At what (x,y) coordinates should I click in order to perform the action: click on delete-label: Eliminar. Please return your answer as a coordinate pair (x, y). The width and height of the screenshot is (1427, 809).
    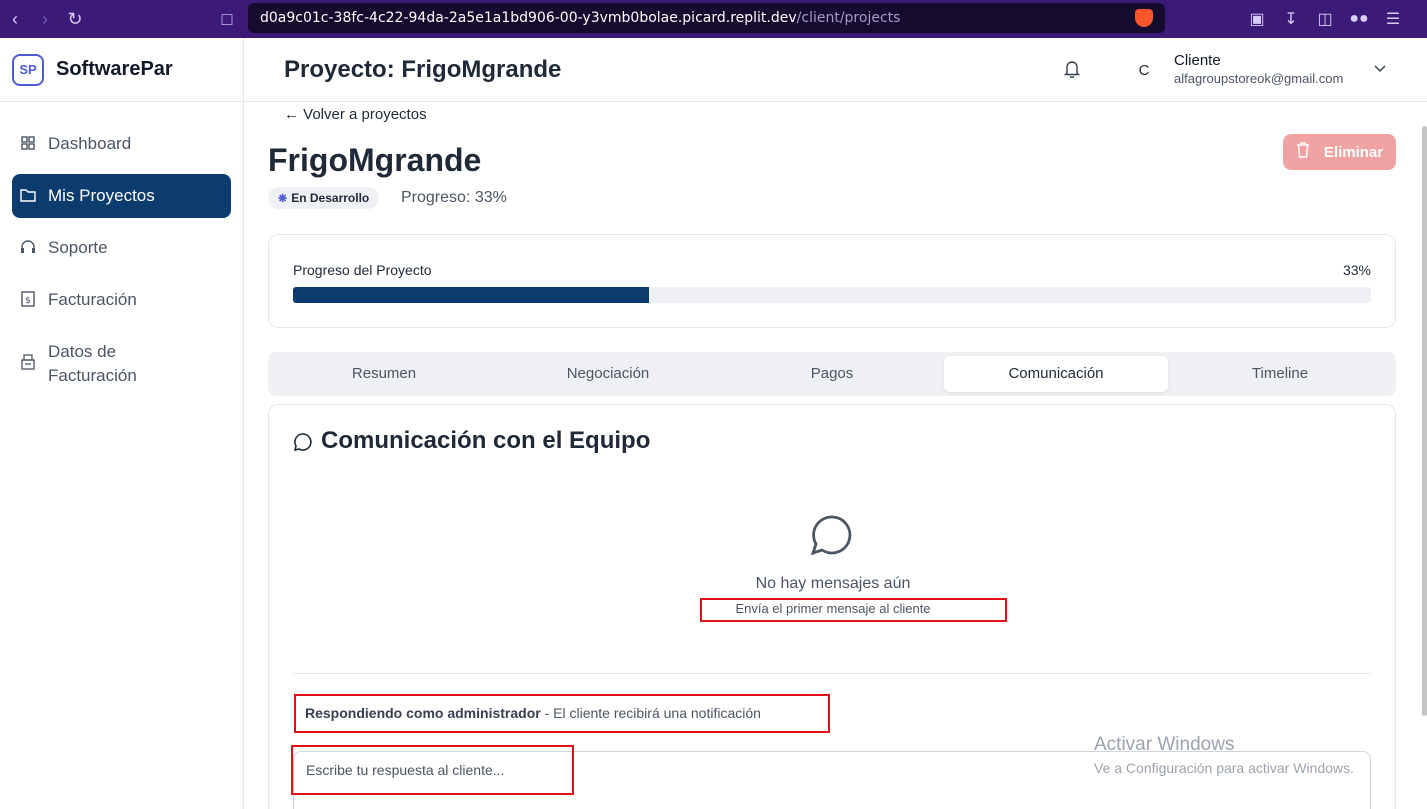
    Looking at the image, I should click on (1353, 152).